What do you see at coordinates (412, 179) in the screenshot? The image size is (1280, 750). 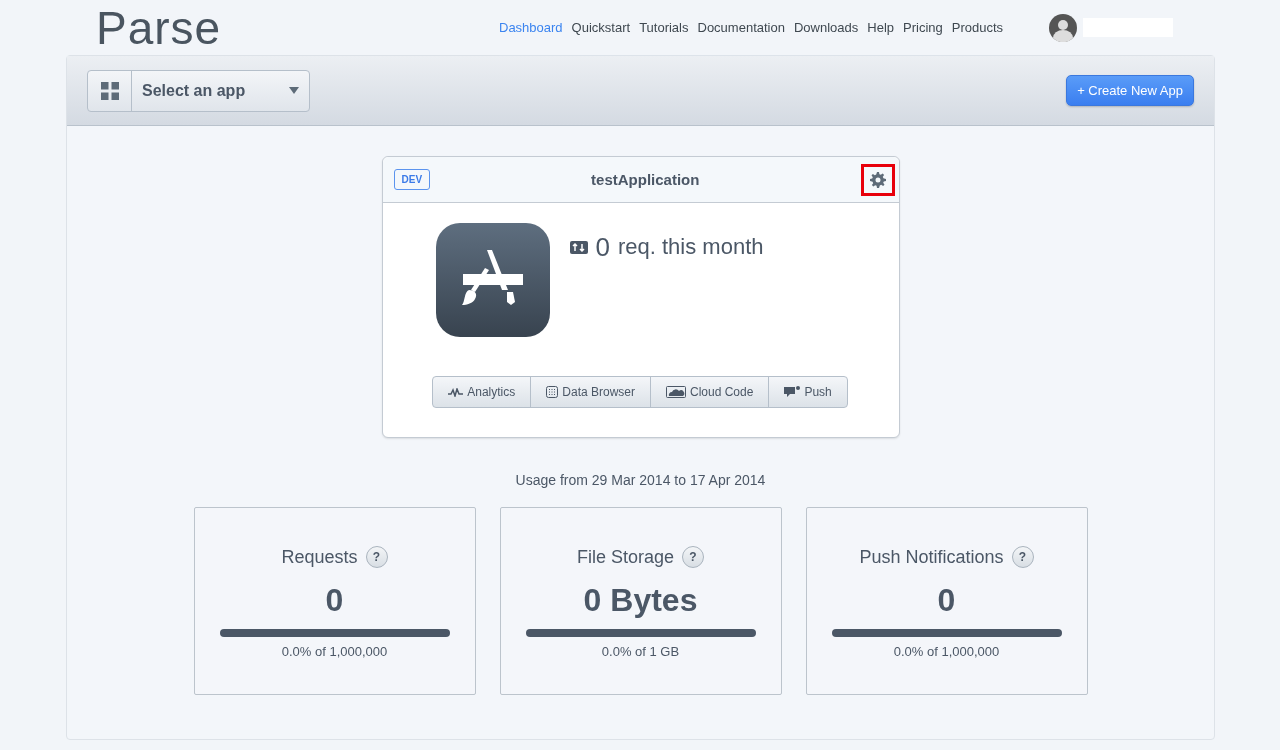 I see `environment-badge: DEV` at bounding box center [412, 179].